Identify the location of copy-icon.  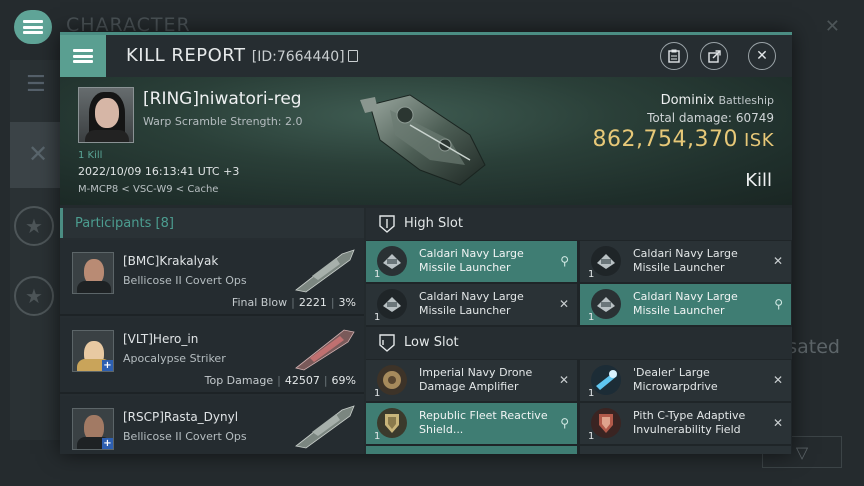
(352, 56).